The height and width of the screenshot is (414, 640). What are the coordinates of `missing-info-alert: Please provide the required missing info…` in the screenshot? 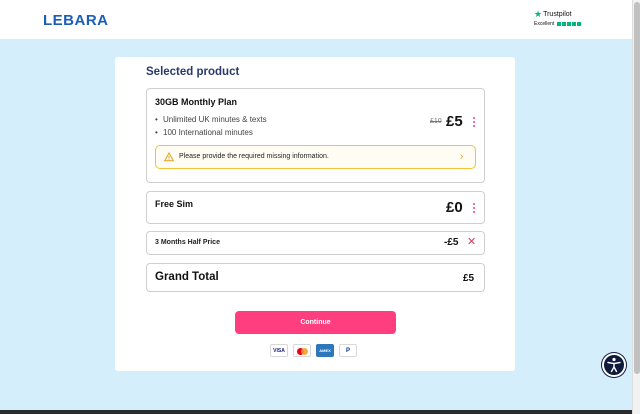 It's located at (315, 157).